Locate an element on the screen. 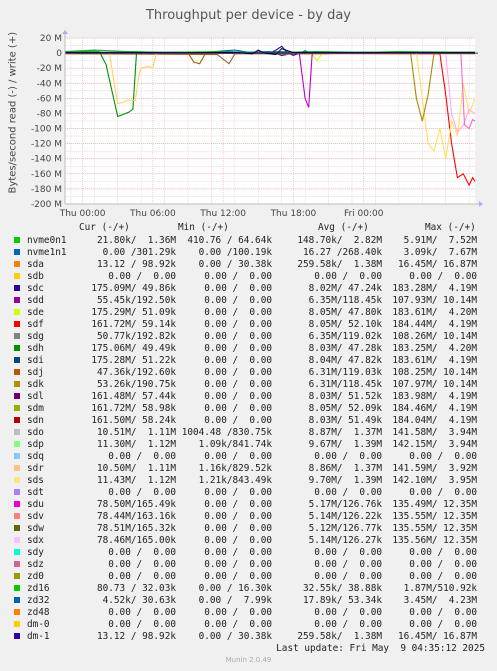 This screenshot has height=671, width=497. legend-device-name: sdg is located at coordinates (35, 336).